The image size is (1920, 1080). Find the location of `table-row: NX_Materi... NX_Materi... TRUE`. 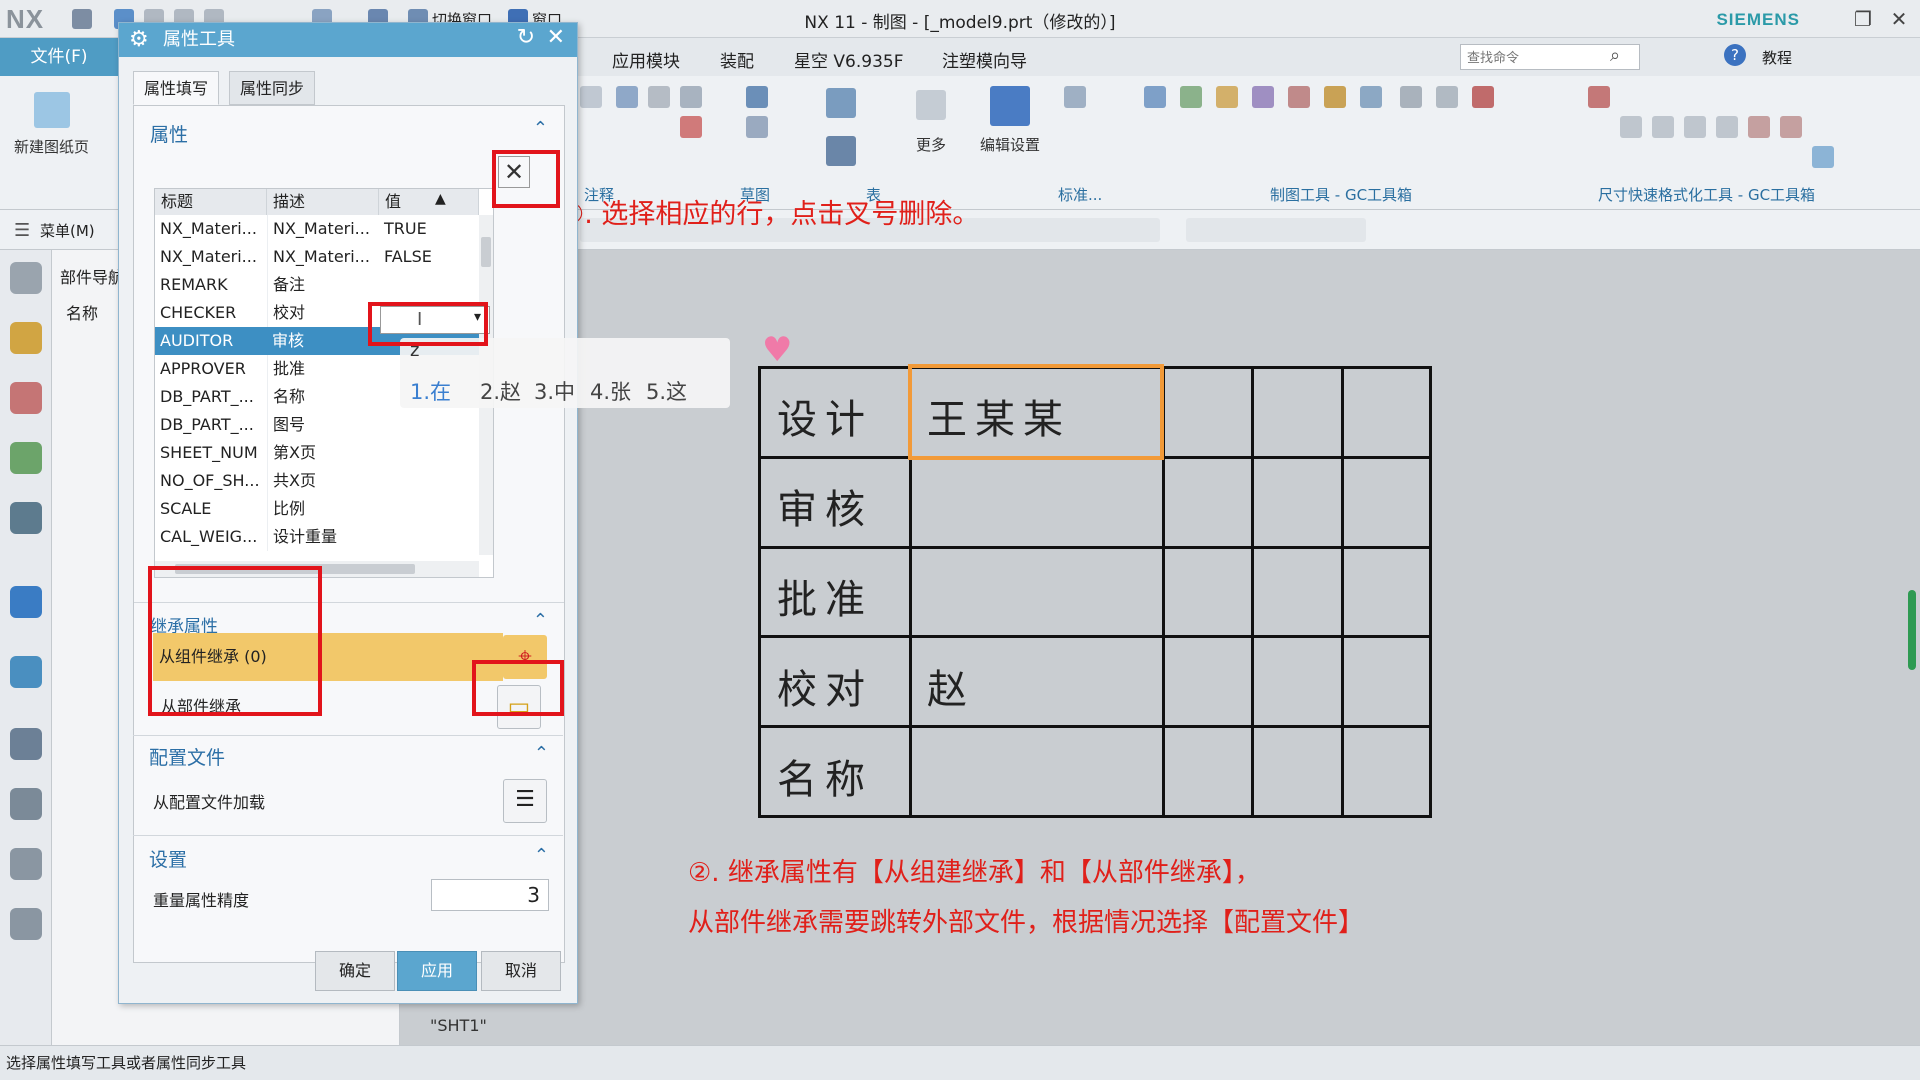

table-row: NX_Materi... NX_Materi... TRUE is located at coordinates (317, 229).